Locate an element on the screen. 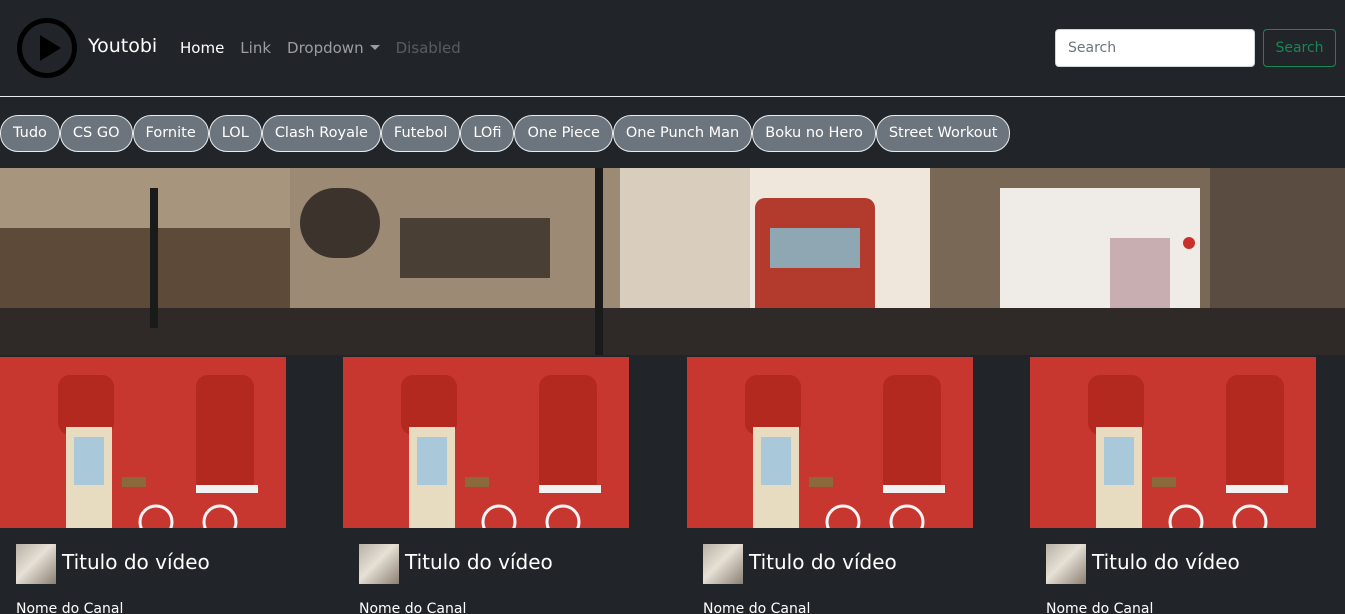  category-pill-lol: LOL is located at coordinates (235, 133).